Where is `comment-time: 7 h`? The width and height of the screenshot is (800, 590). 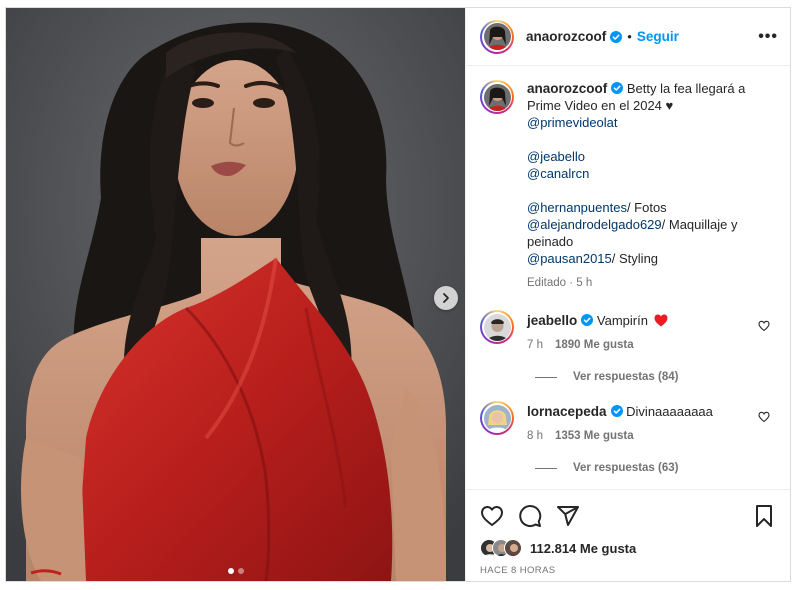
comment-time: 7 h is located at coordinates (535, 345).